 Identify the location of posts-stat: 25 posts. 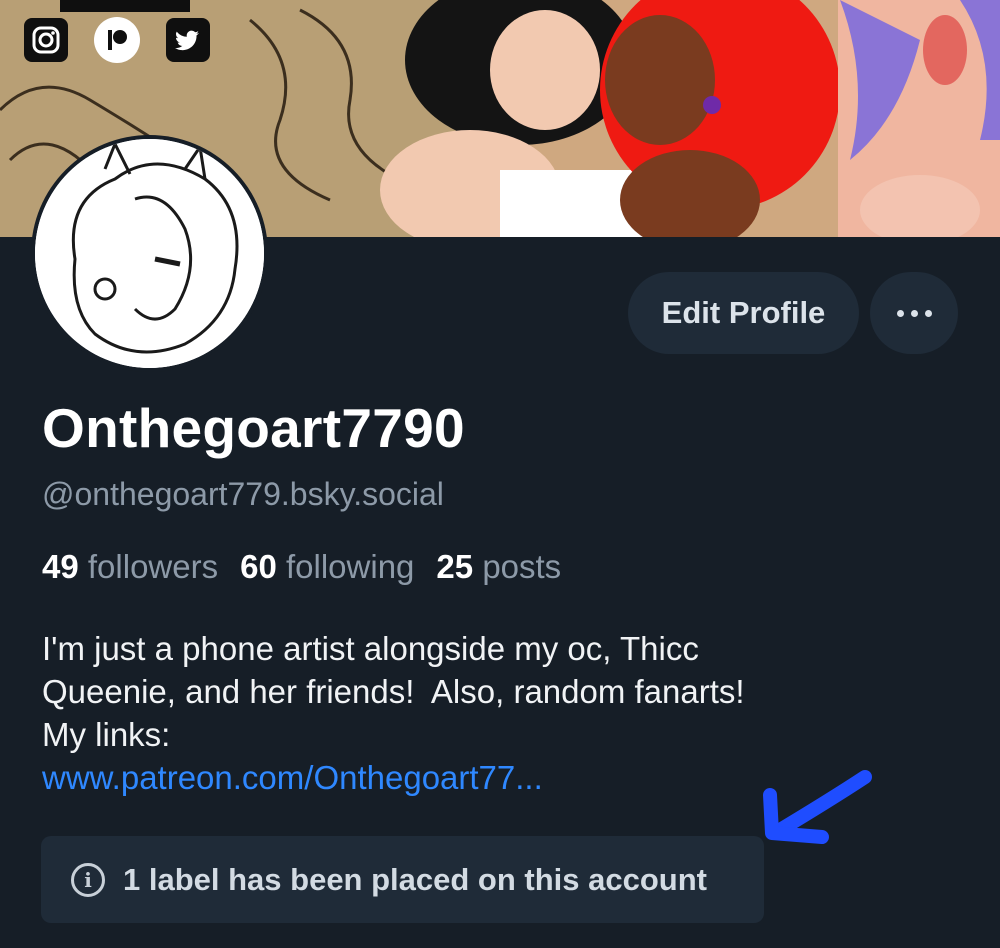
(498, 567).